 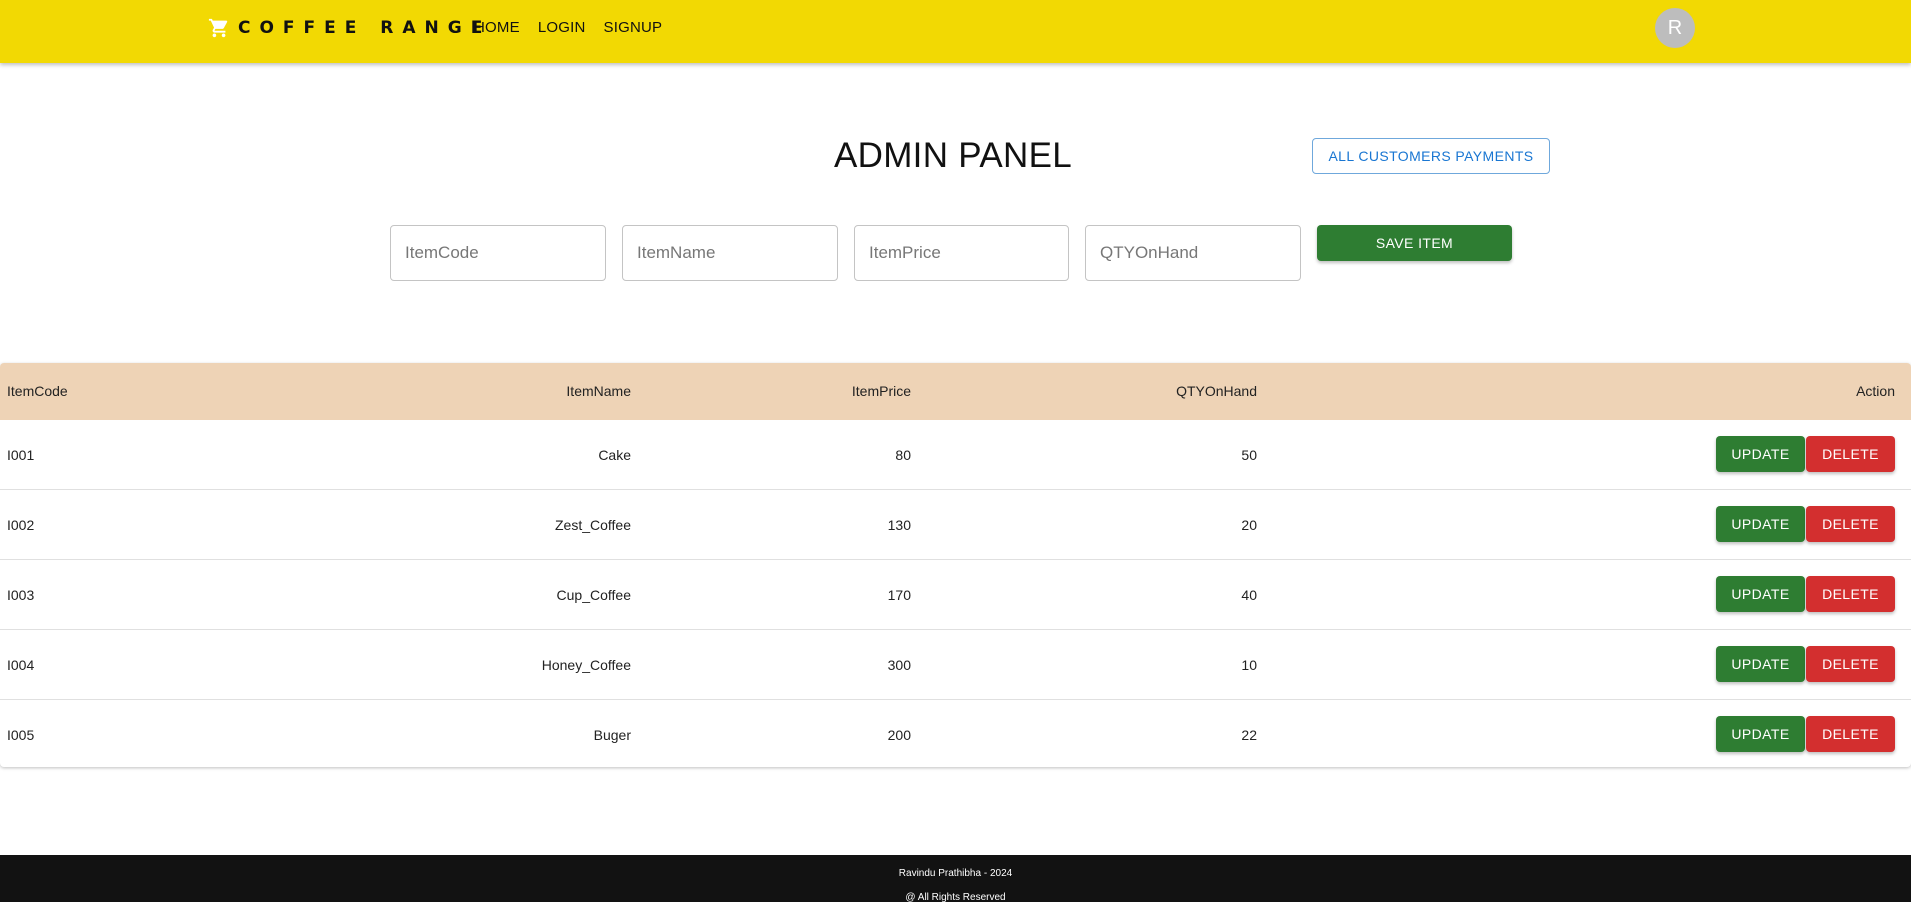 I want to click on avatar: R, so click(x=1675, y=28).